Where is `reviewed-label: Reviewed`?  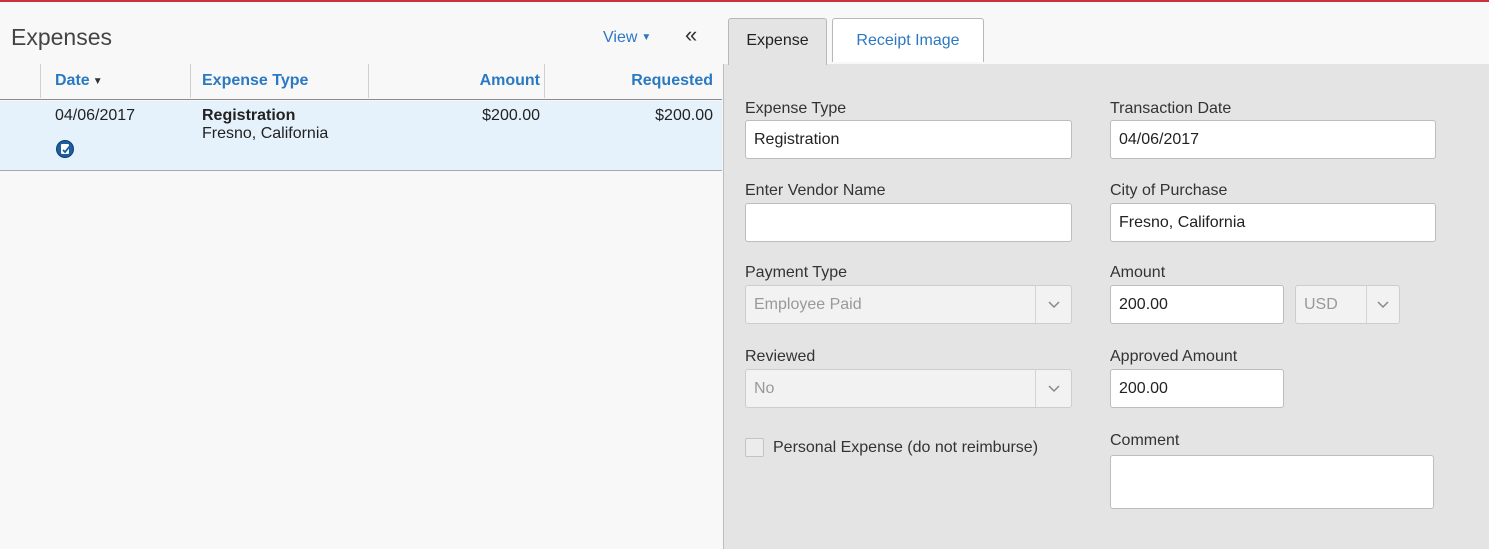 reviewed-label: Reviewed is located at coordinates (780, 356).